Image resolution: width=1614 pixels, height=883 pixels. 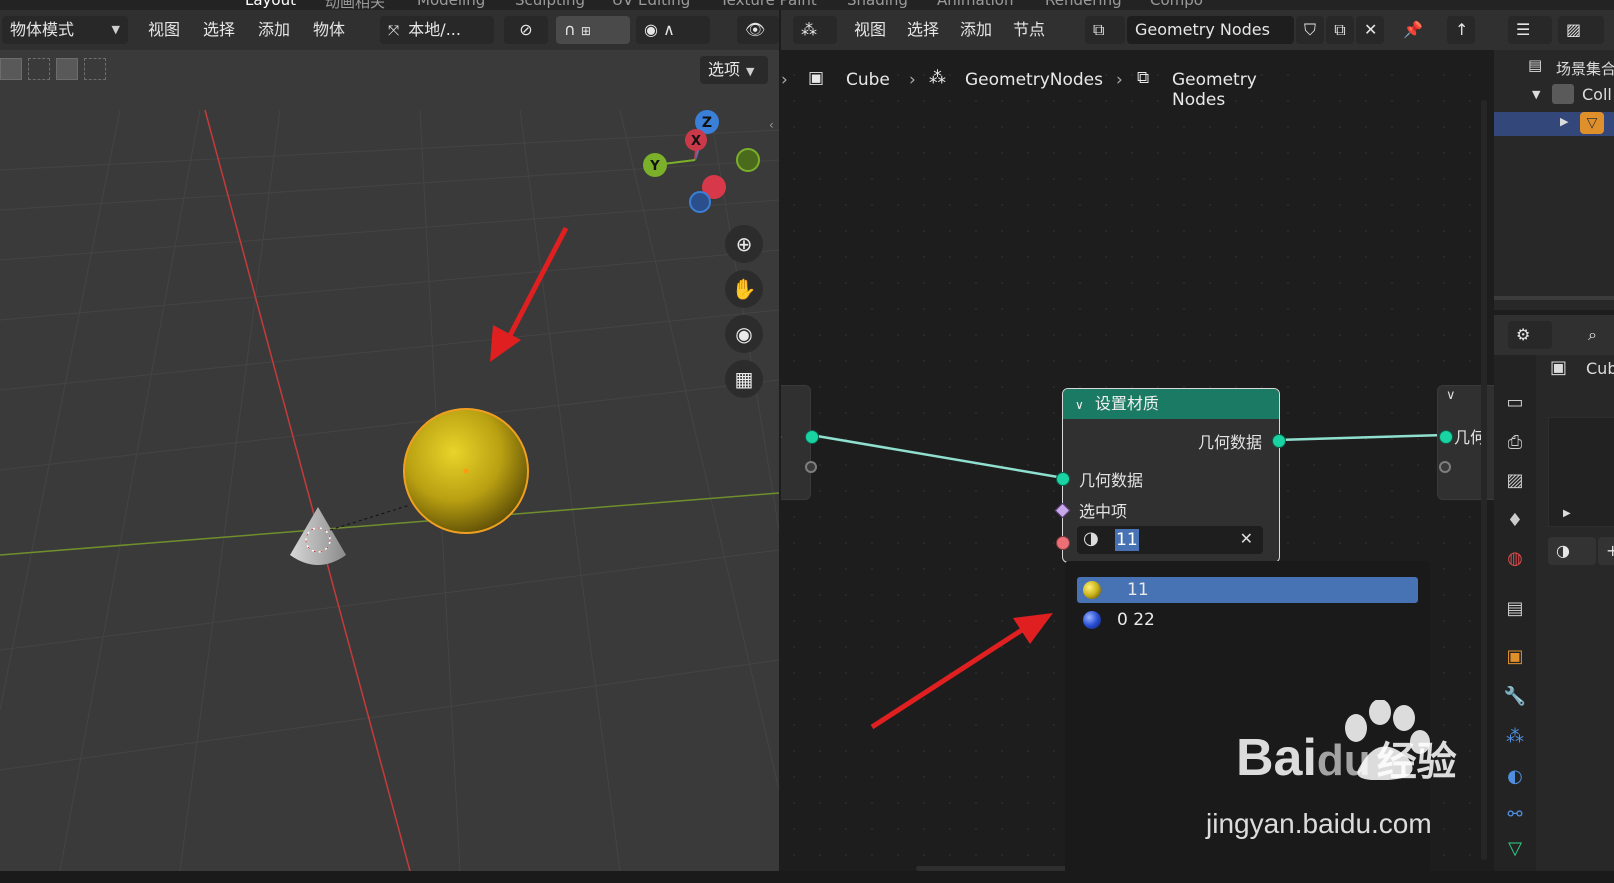 What do you see at coordinates (585, 31) in the screenshot?
I see `snap-grid-icon: ⊞` at bounding box center [585, 31].